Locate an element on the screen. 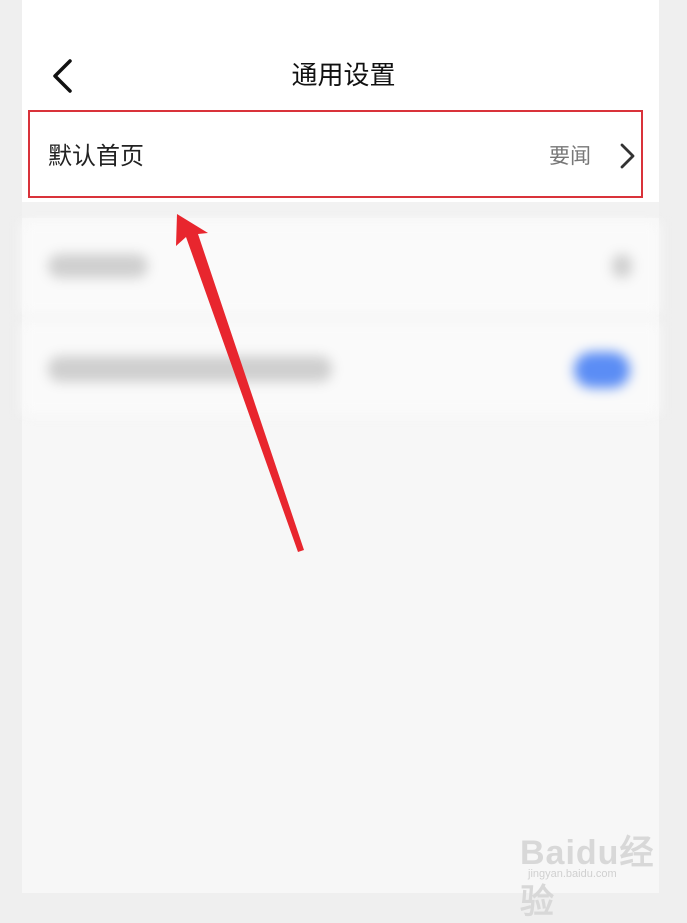 The height and width of the screenshot is (923, 687). section-divider is located at coordinates (340, 210).